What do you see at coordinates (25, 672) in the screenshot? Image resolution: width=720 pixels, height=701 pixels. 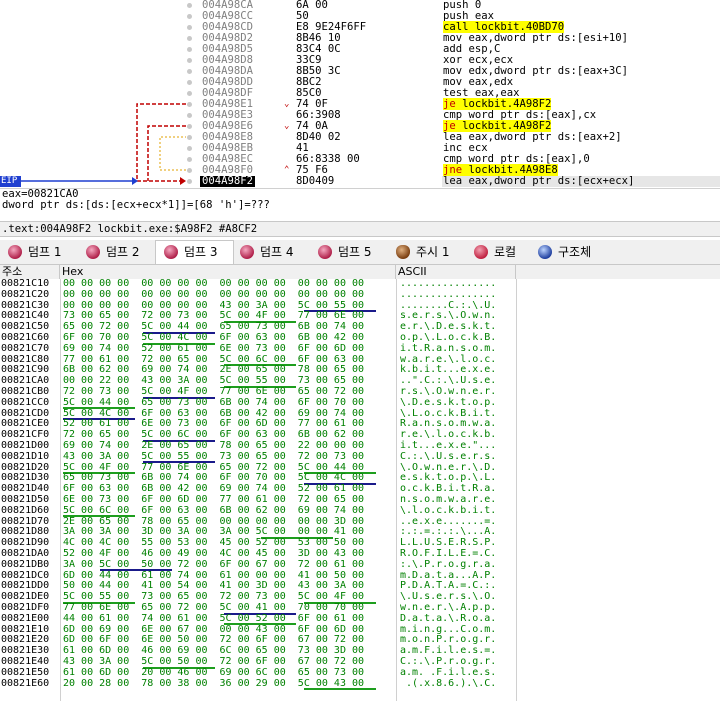 I see `hex-address: 00821E50` at bounding box center [25, 672].